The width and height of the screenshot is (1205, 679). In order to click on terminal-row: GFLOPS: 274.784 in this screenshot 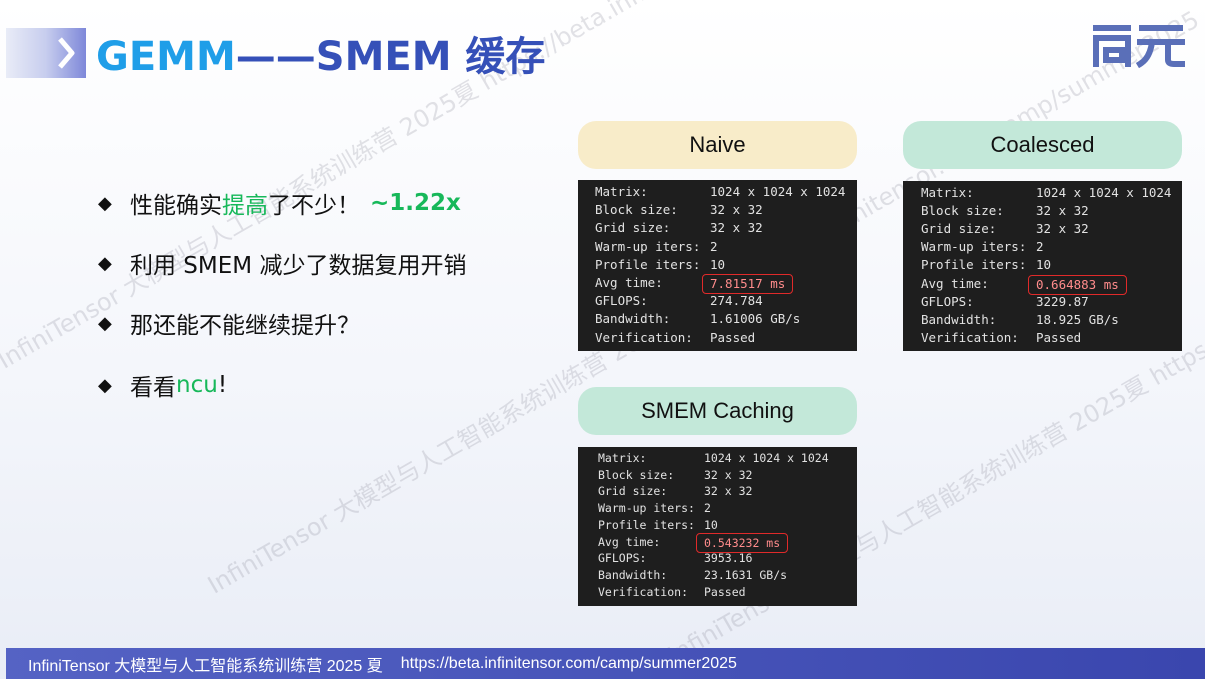, I will do `click(717, 301)`.